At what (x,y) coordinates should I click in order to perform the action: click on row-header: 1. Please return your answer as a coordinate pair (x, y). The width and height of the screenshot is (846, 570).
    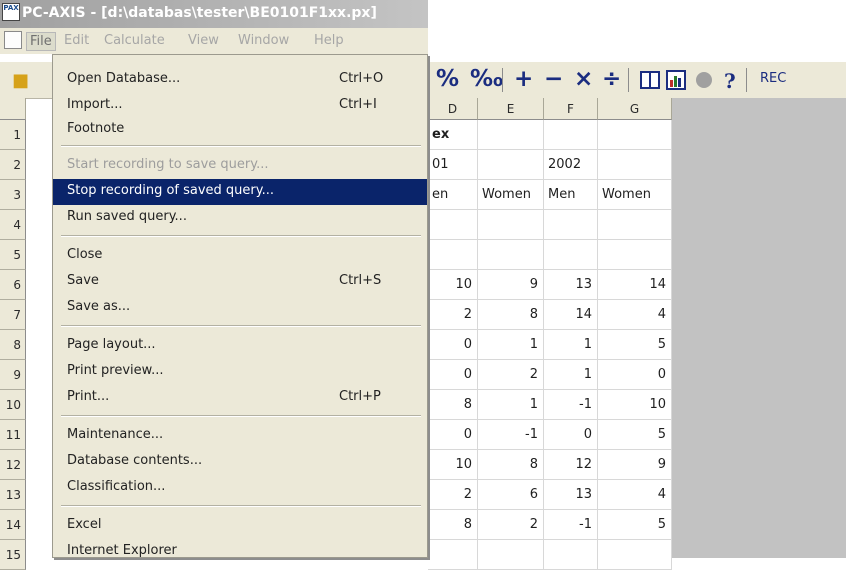
    Looking at the image, I should click on (13, 135).